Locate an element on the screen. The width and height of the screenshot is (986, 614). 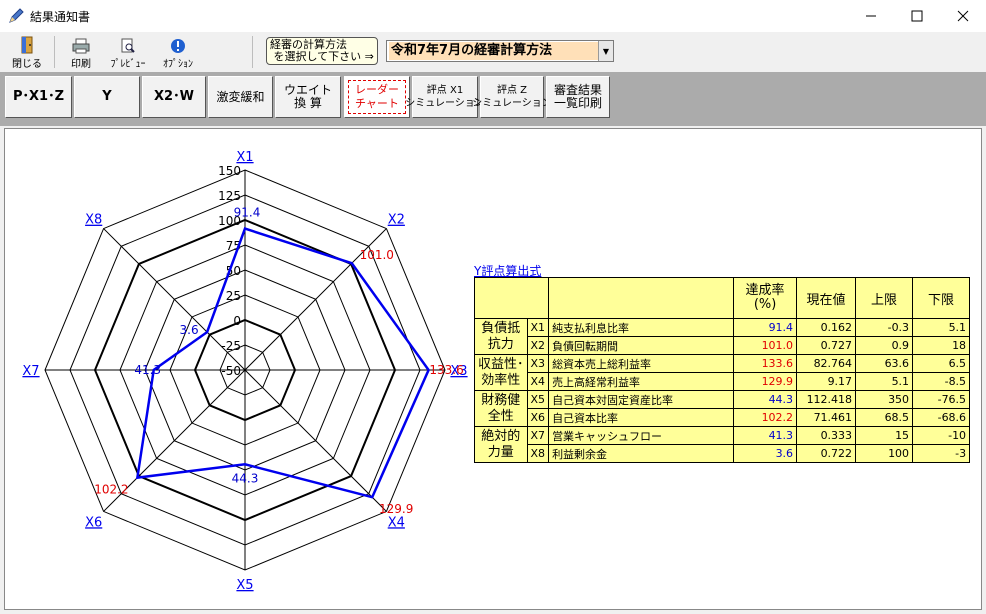
calc-method-label-text: 経審の計算方法 を選択して下さい ⇒ is located at coordinates (322, 50).